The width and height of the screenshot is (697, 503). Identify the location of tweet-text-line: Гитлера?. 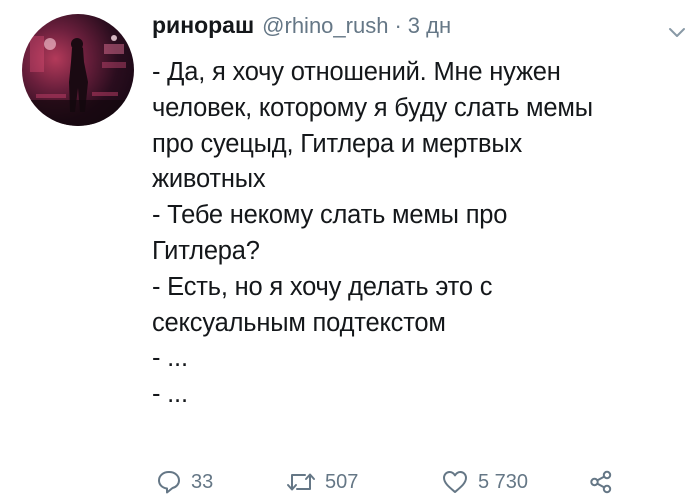
(206, 250).